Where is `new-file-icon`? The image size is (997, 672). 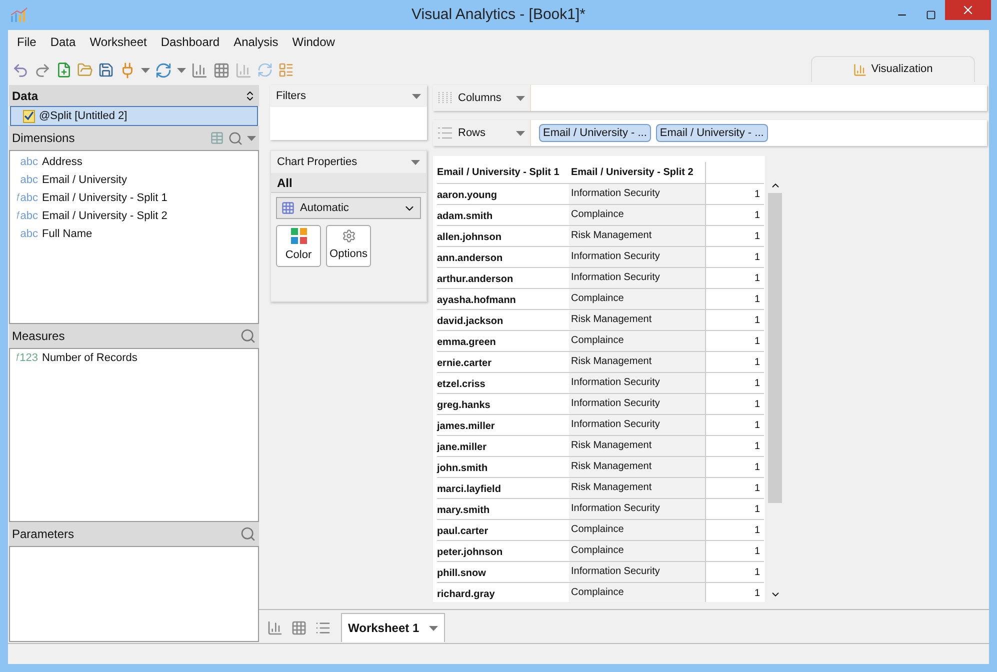
new-file-icon is located at coordinates (64, 70).